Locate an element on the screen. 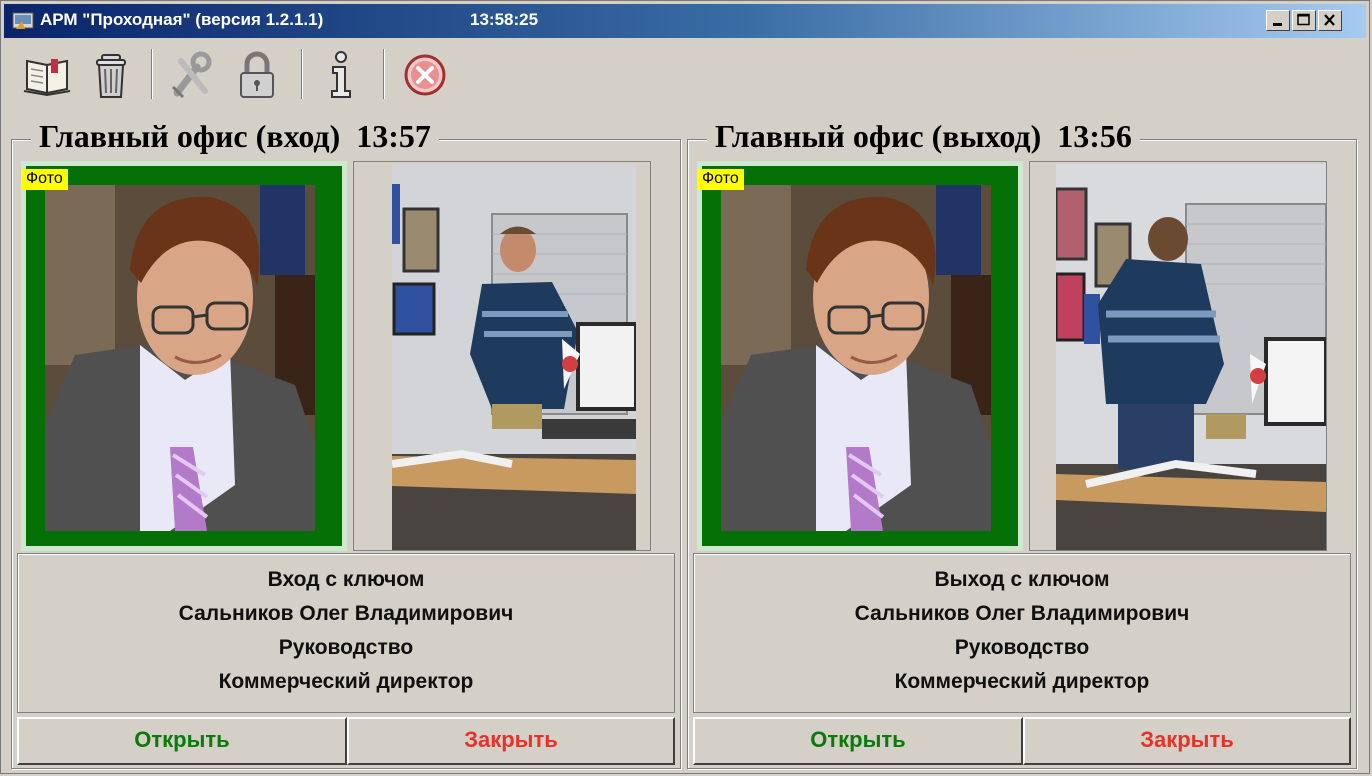  lock-icon is located at coordinates (257, 74).